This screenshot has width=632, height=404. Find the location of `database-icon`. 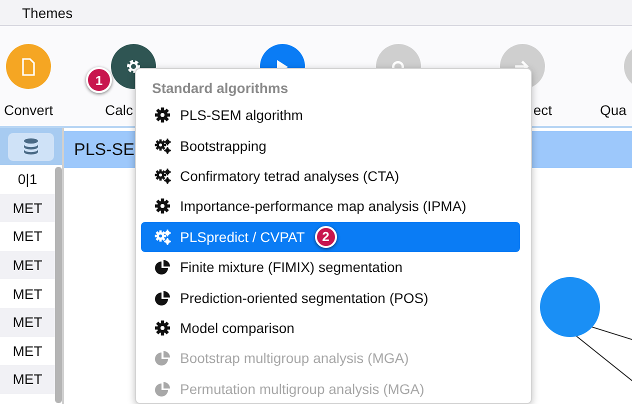

database-icon is located at coordinates (31, 147).